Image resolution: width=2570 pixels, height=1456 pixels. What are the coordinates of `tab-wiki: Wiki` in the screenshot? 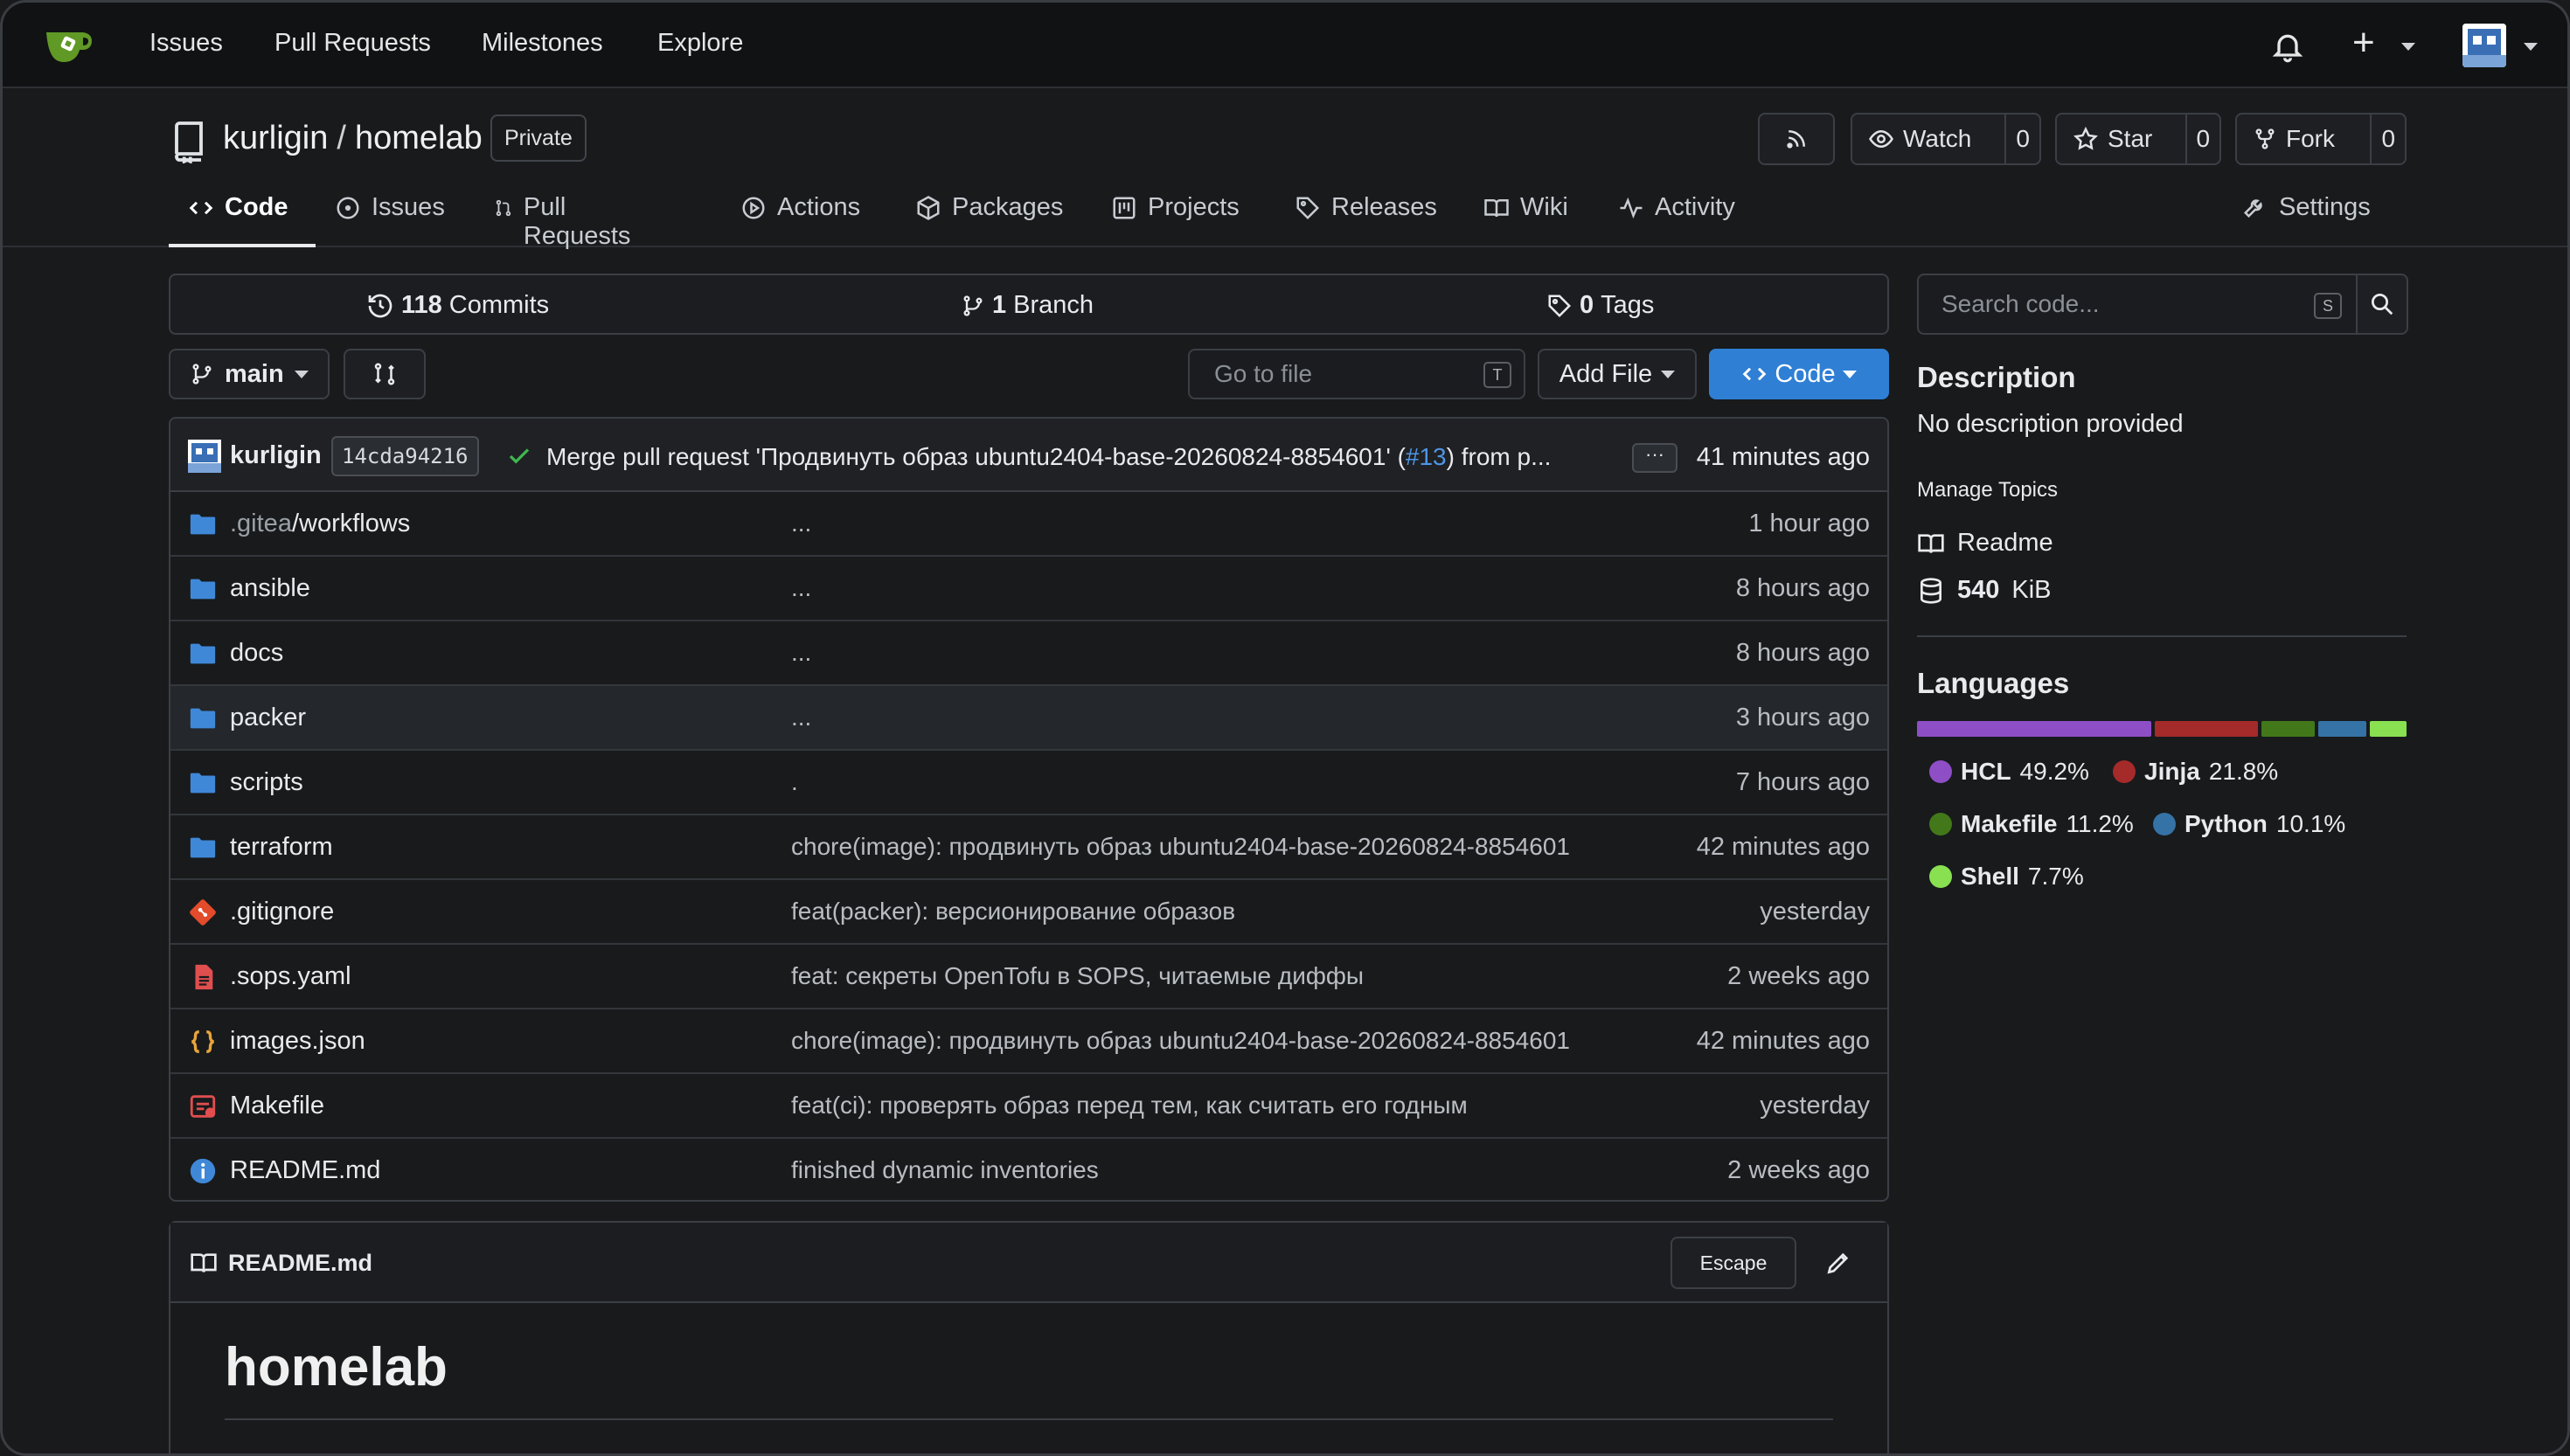 It's located at (1525, 216).